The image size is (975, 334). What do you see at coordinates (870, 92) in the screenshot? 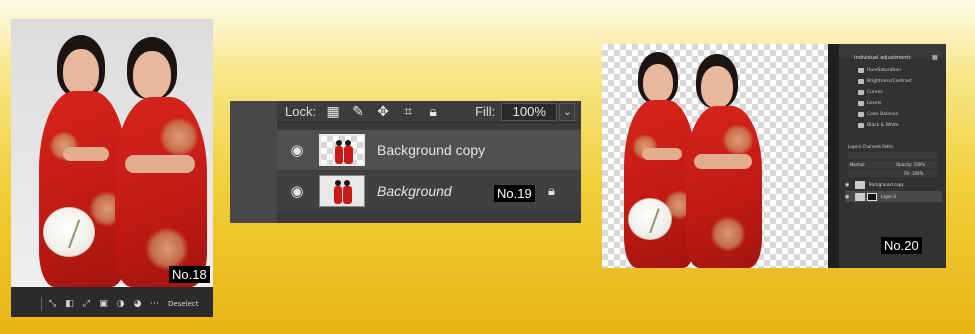
I see `adjustment-curves: Curves` at bounding box center [870, 92].